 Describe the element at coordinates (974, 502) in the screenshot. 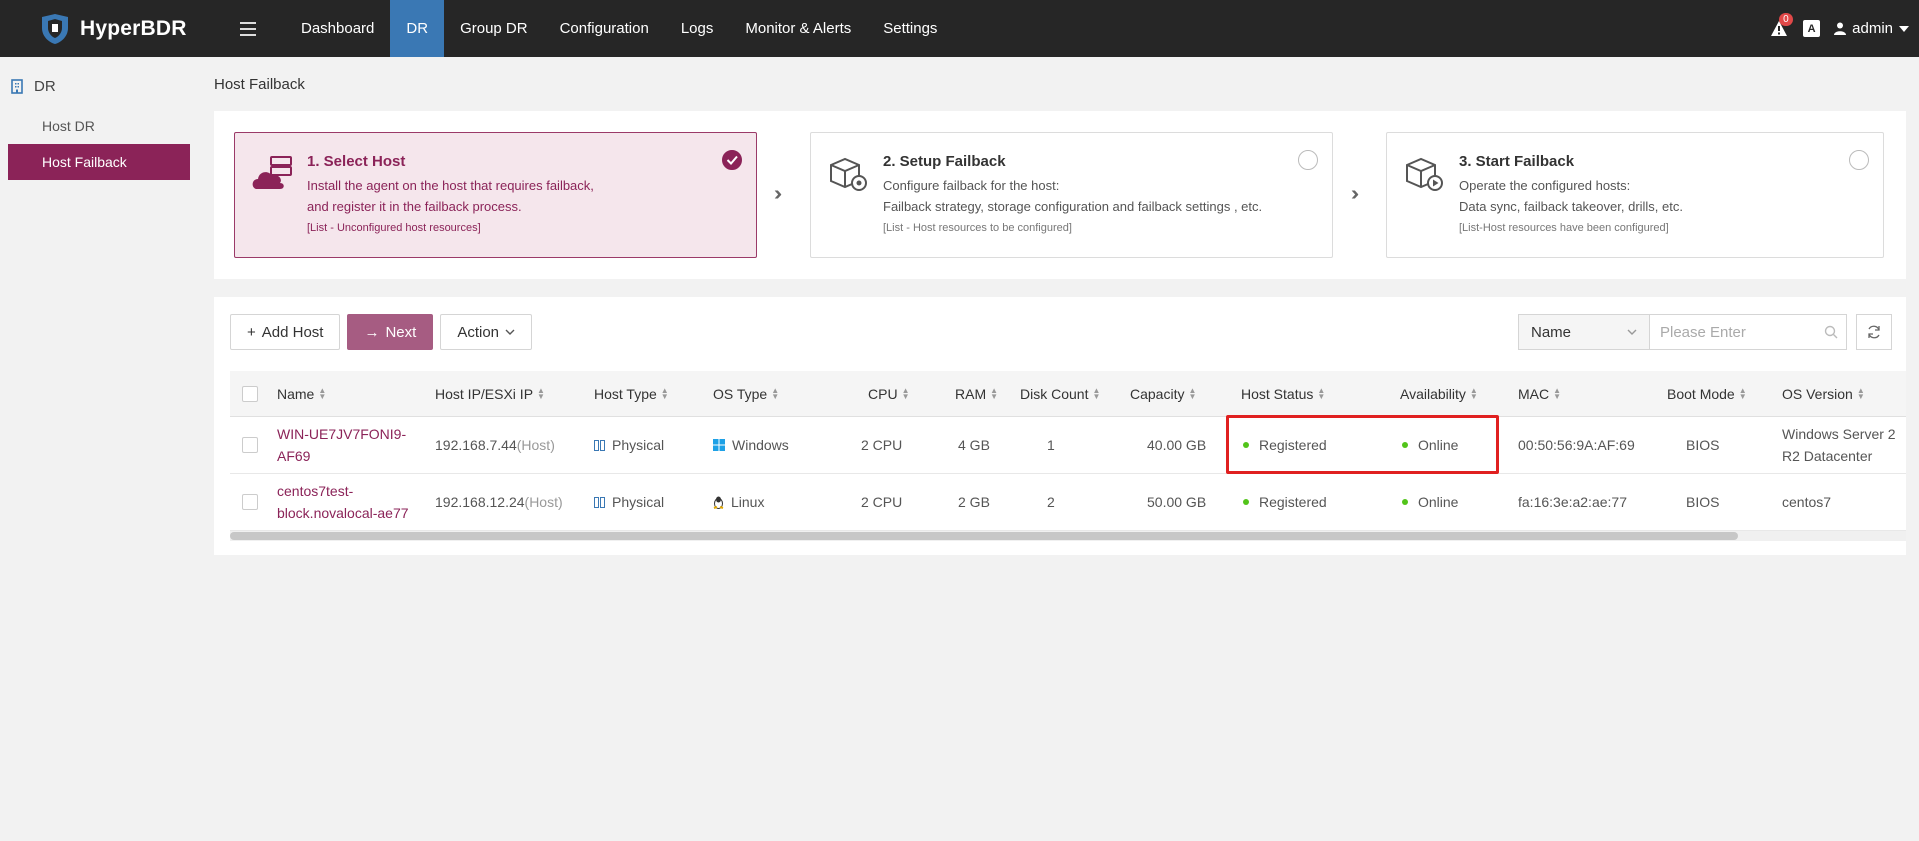

I see `ram: 2 GB` at that location.